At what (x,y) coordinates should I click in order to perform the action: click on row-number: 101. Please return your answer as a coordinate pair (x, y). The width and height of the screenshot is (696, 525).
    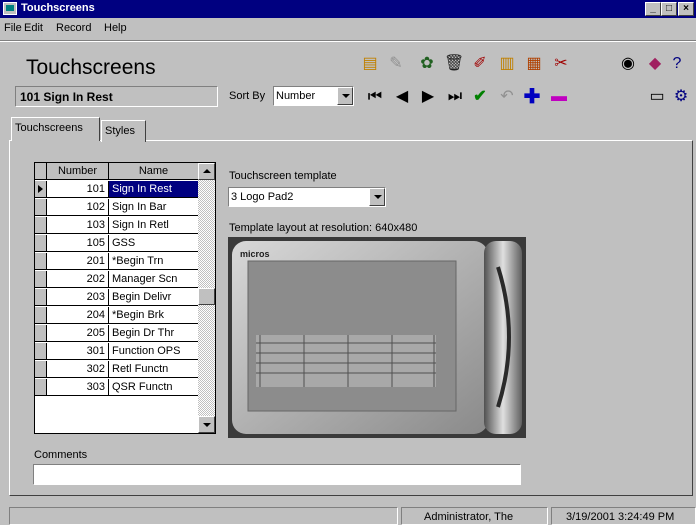
    Looking at the image, I should click on (78, 189).